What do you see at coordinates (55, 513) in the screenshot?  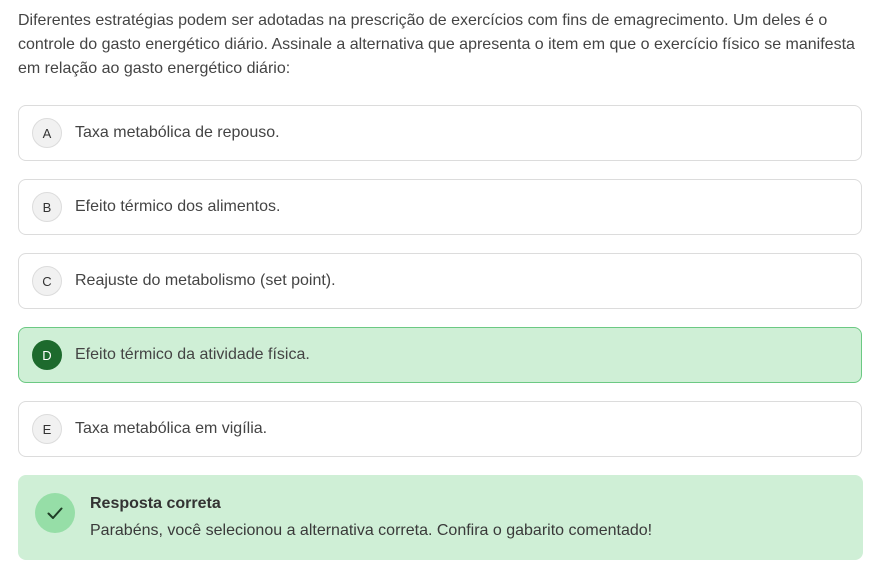 I see `check-icon` at bounding box center [55, 513].